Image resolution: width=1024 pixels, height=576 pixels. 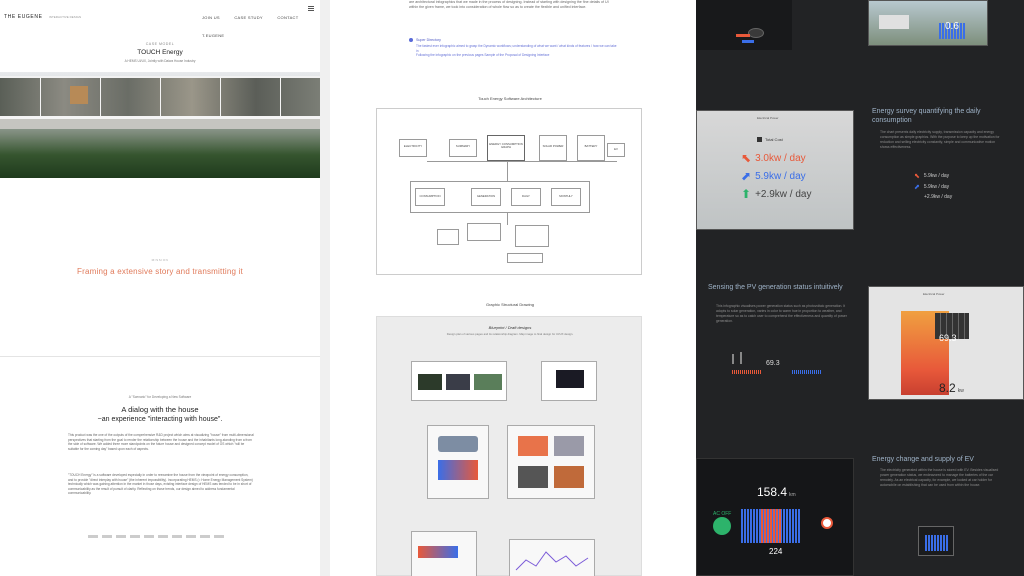 I want to click on pv-kw-row: 8.2 kw, so click(x=951, y=388).